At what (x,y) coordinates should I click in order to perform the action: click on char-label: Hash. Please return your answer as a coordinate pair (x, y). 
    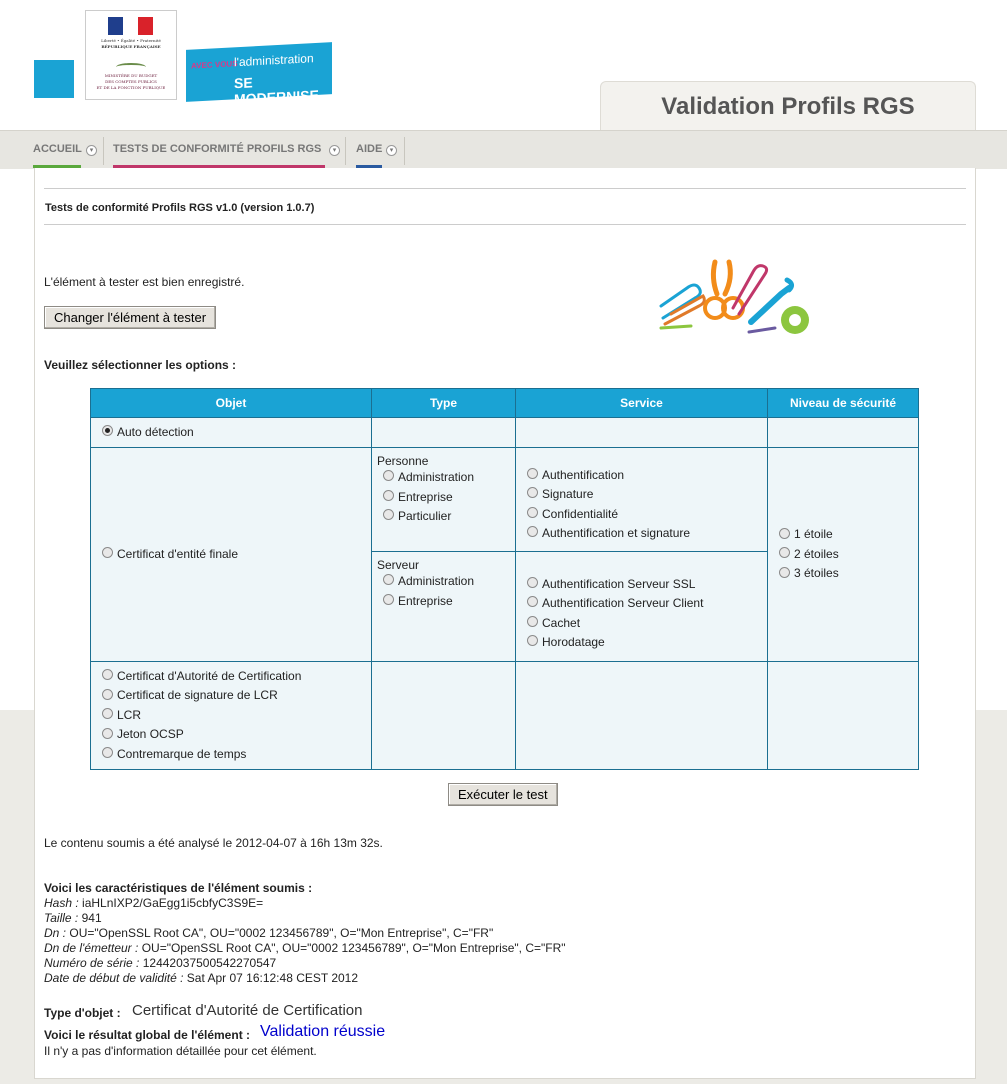
    Looking at the image, I should click on (58, 903).